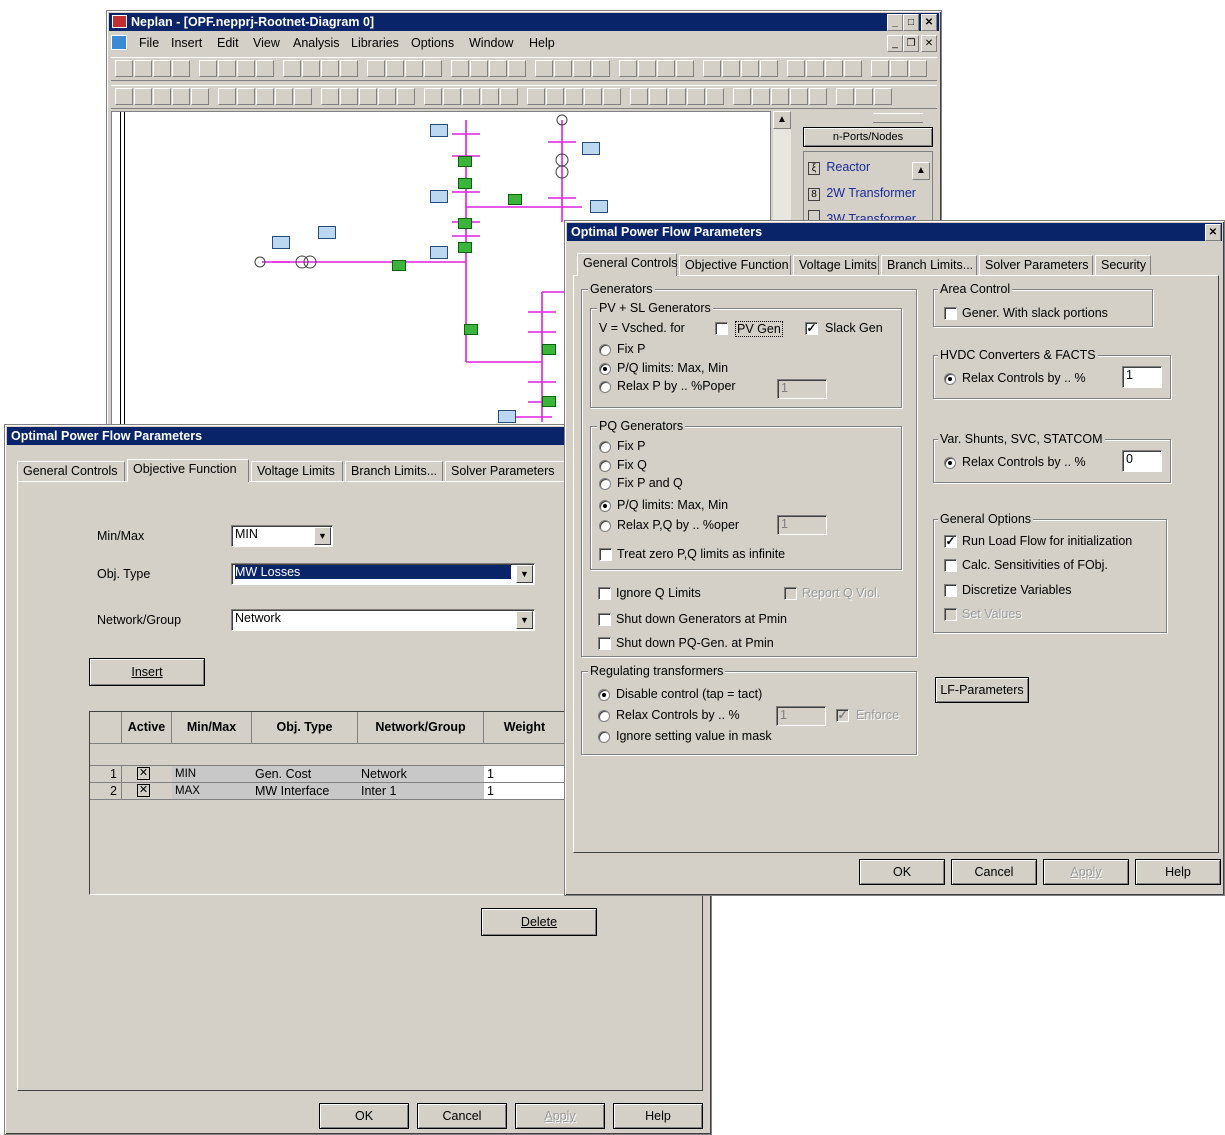 This screenshot has height=1135, width=1225. Describe the element at coordinates (212, 728) in the screenshot. I see `column-header-minmax: Min/Max` at that location.